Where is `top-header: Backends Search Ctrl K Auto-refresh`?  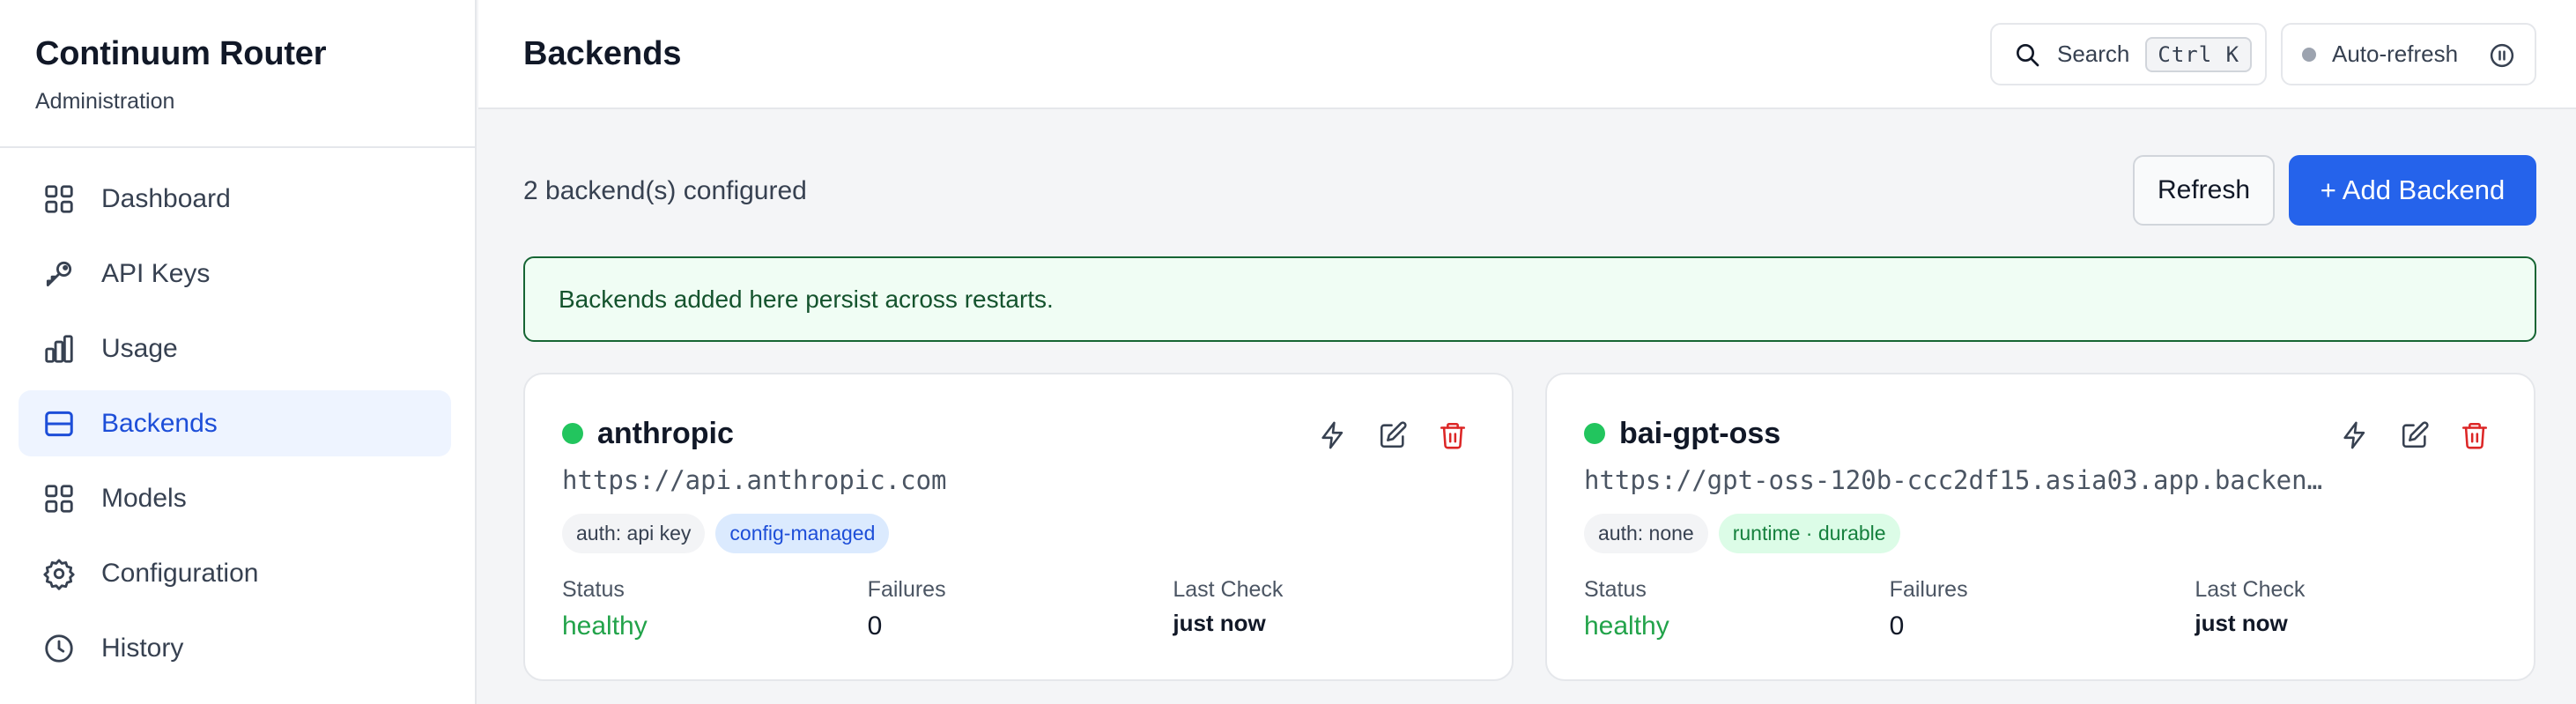
top-header: Backends Search Ctrl K Auto-refresh is located at coordinates (1527, 55).